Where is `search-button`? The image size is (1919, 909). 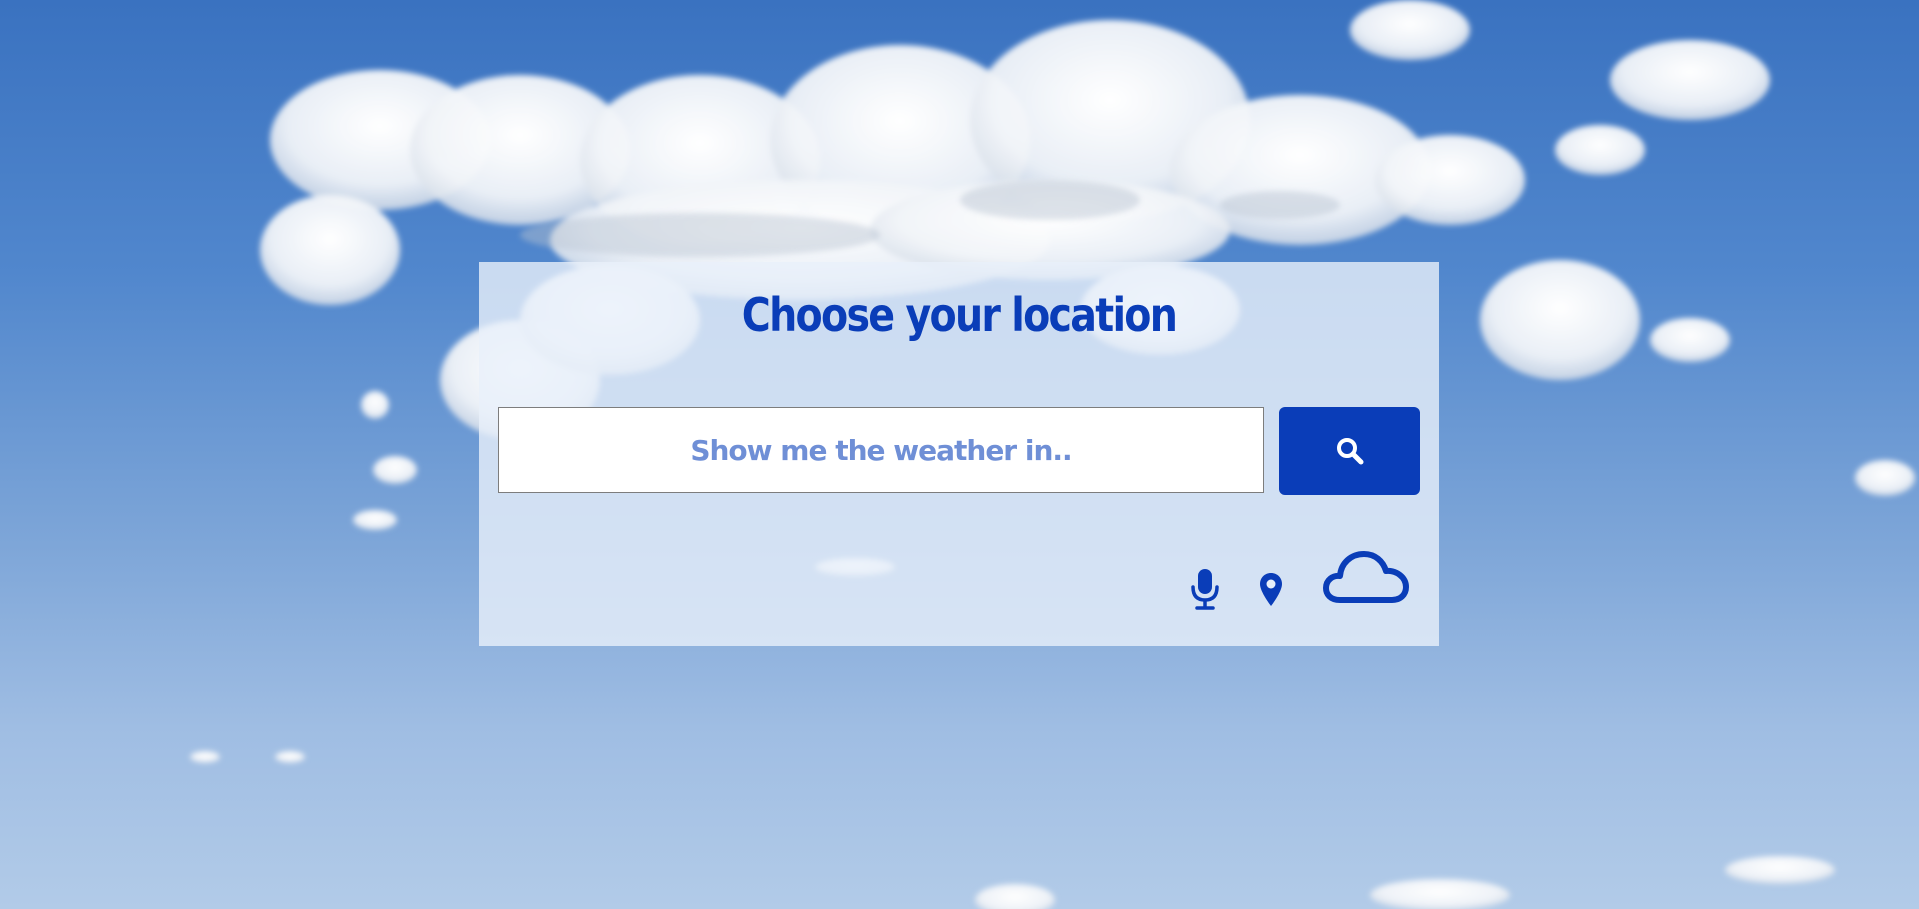 search-button is located at coordinates (1349, 451).